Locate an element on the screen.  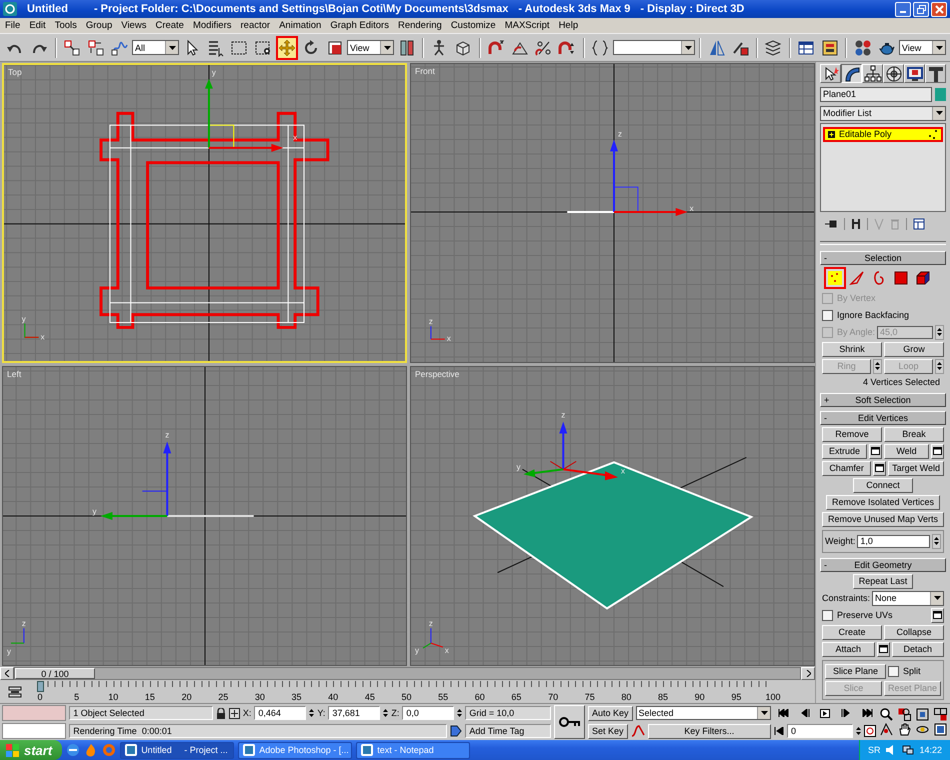
frame-marker is located at coordinates (40, 686).